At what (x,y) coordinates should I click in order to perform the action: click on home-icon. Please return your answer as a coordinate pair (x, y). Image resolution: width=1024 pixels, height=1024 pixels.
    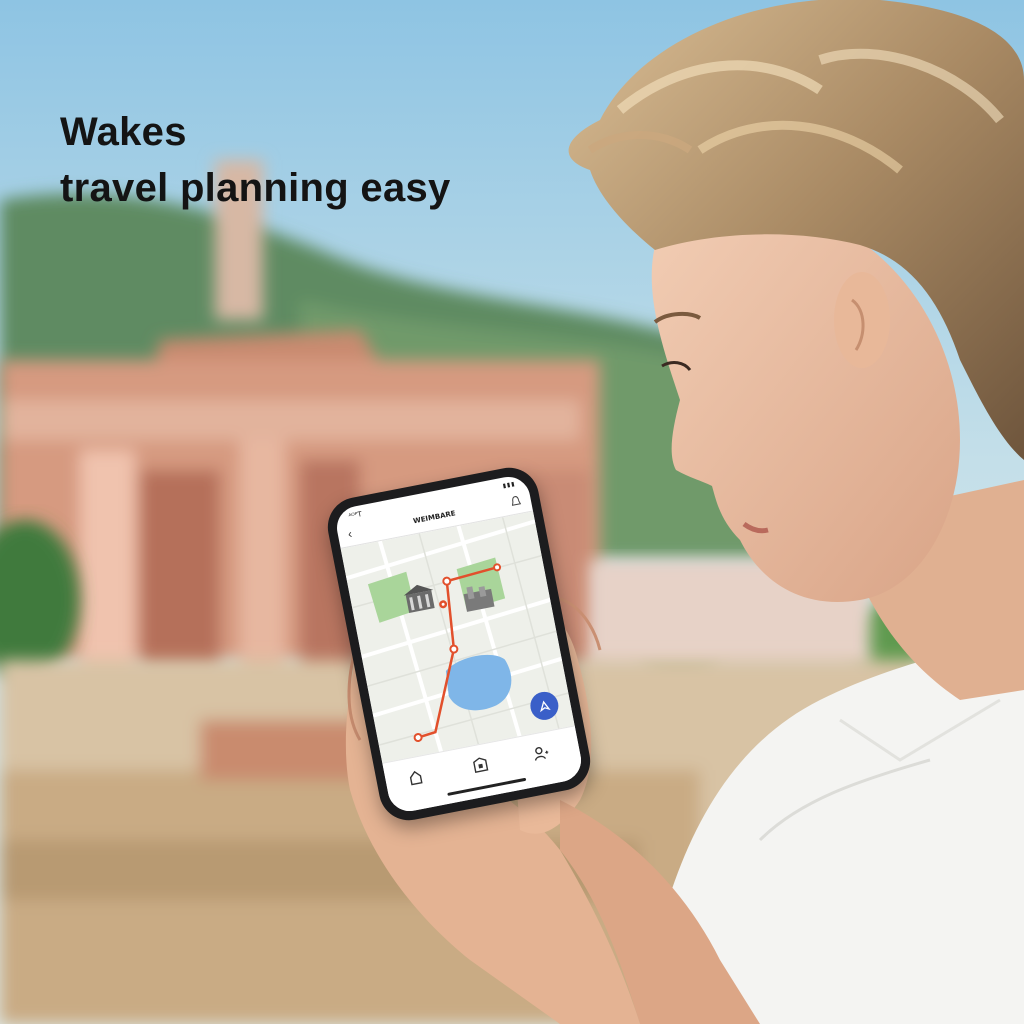
    Looking at the image, I should click on (415, 777).